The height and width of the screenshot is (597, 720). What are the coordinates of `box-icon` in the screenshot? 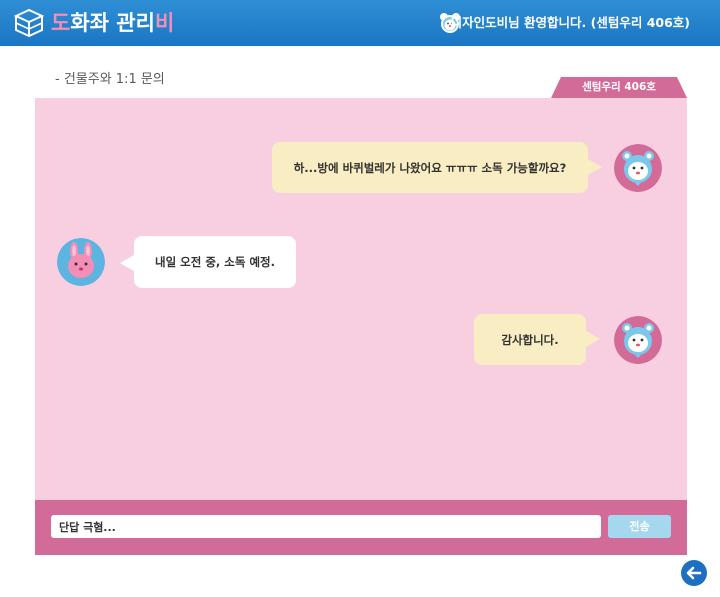 It's located at (29, 23).